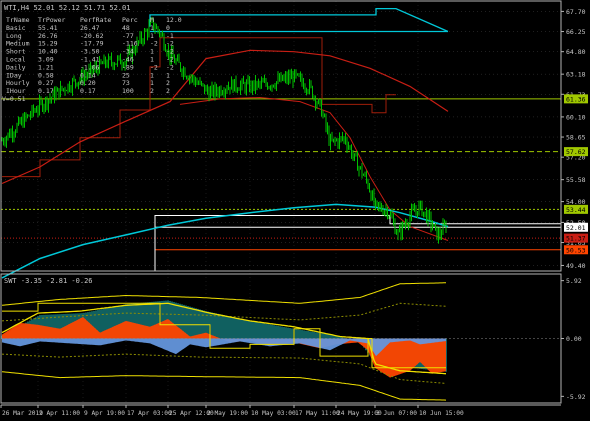 The image size is (590, 421). I want to click on price-tick-label: 49.40, so click(576, 266).